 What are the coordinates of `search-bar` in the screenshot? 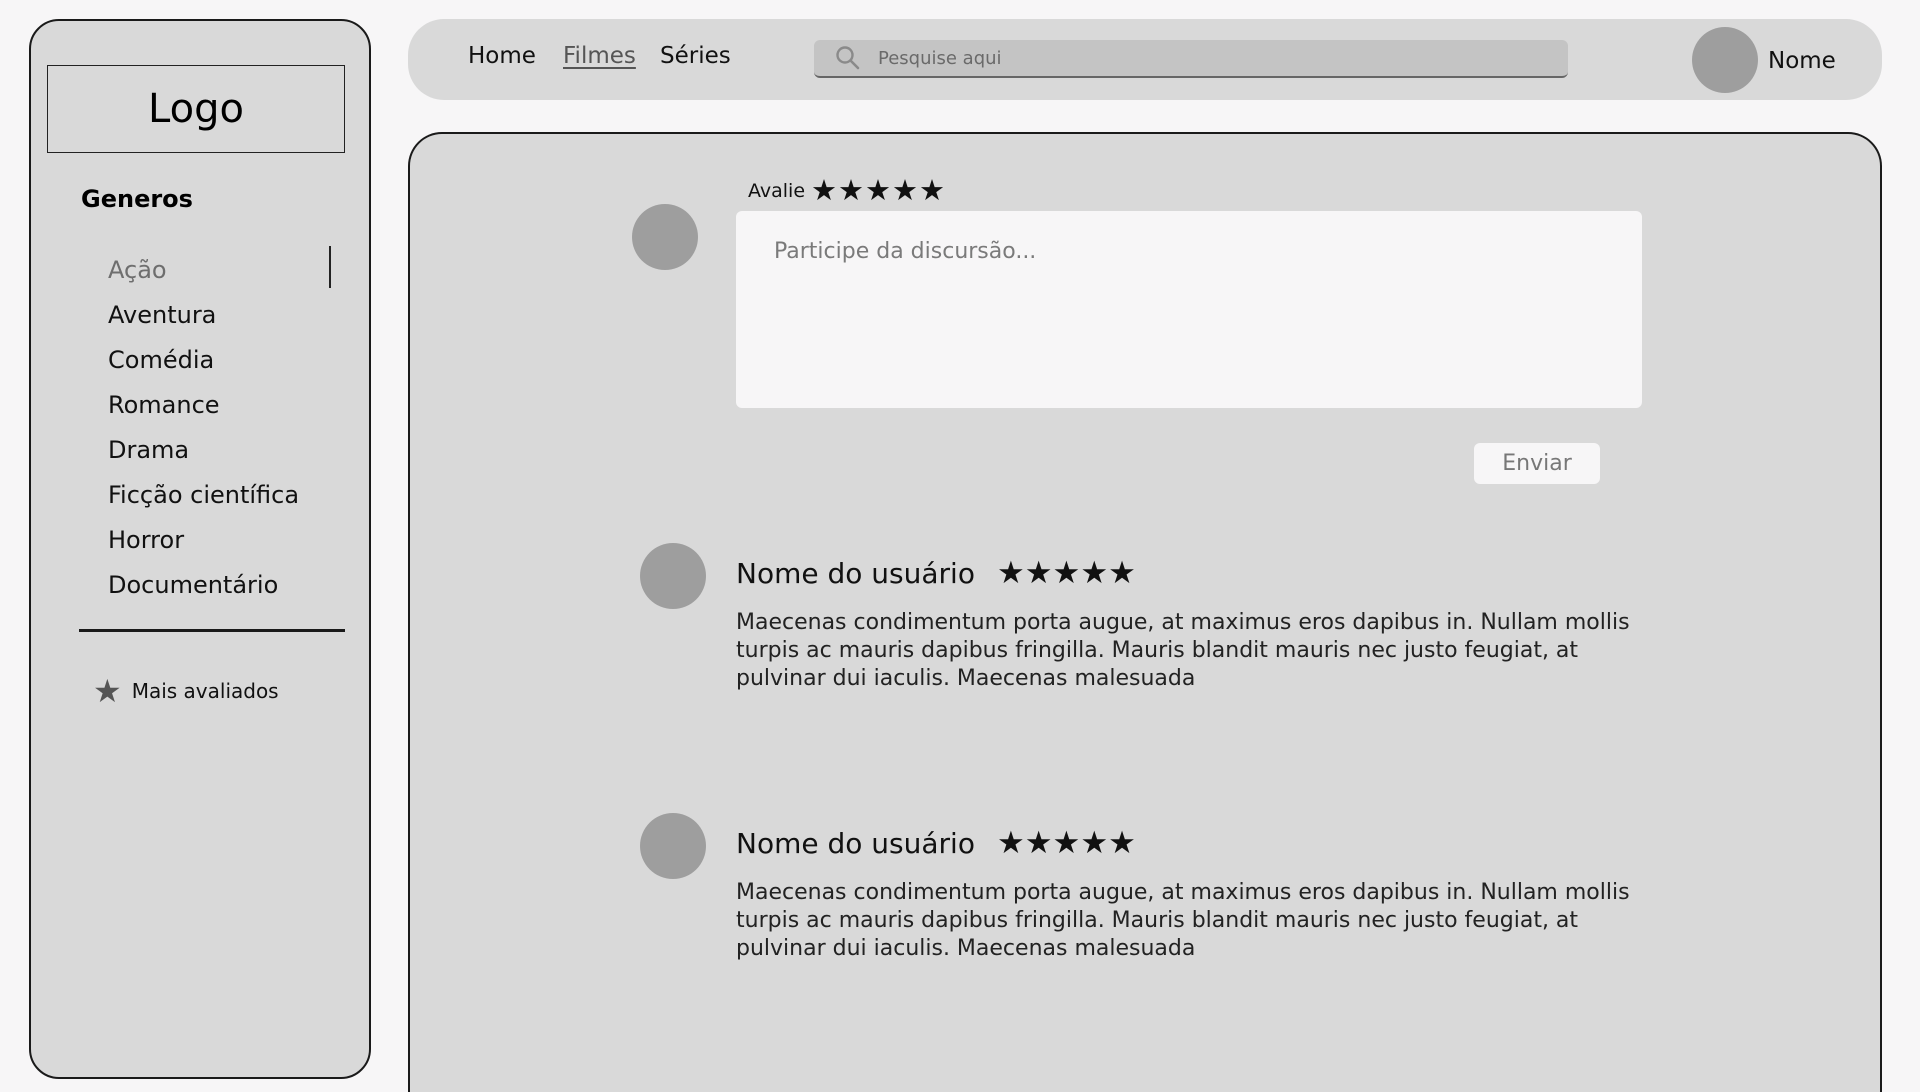 It's located at (1191, 59).